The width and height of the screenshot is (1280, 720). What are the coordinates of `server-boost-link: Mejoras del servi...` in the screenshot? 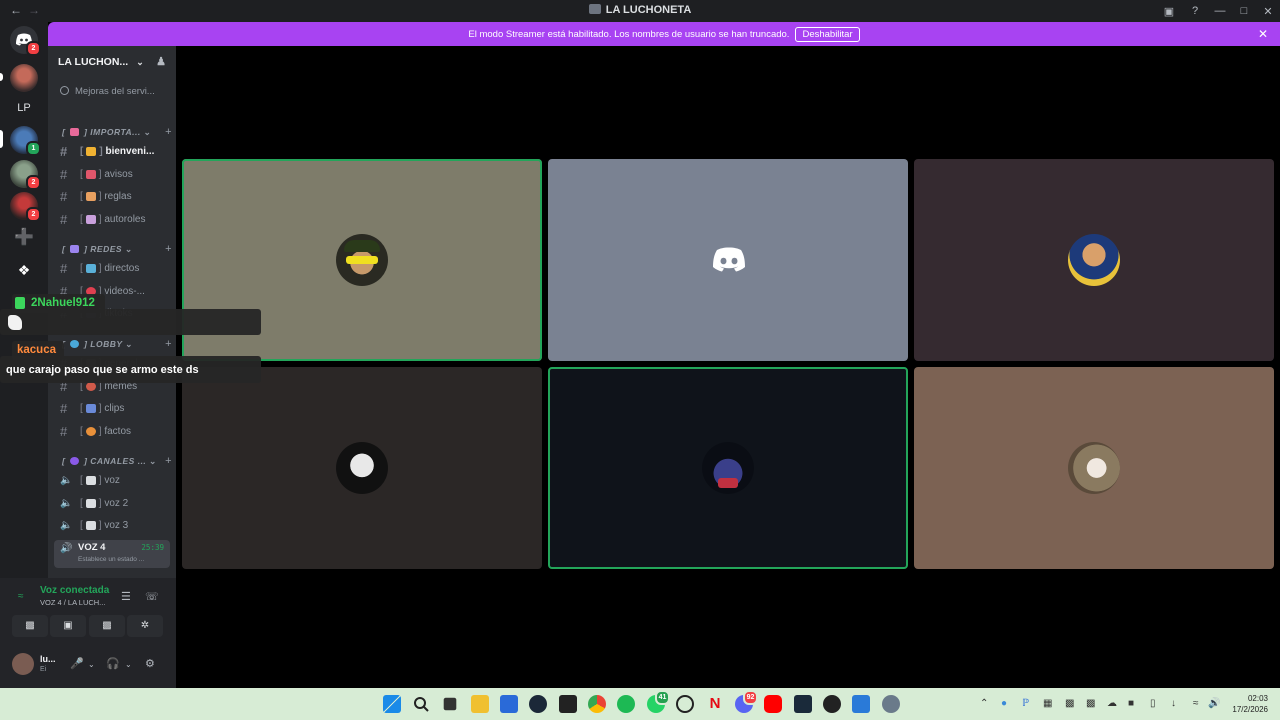 It's located at (107, 91).